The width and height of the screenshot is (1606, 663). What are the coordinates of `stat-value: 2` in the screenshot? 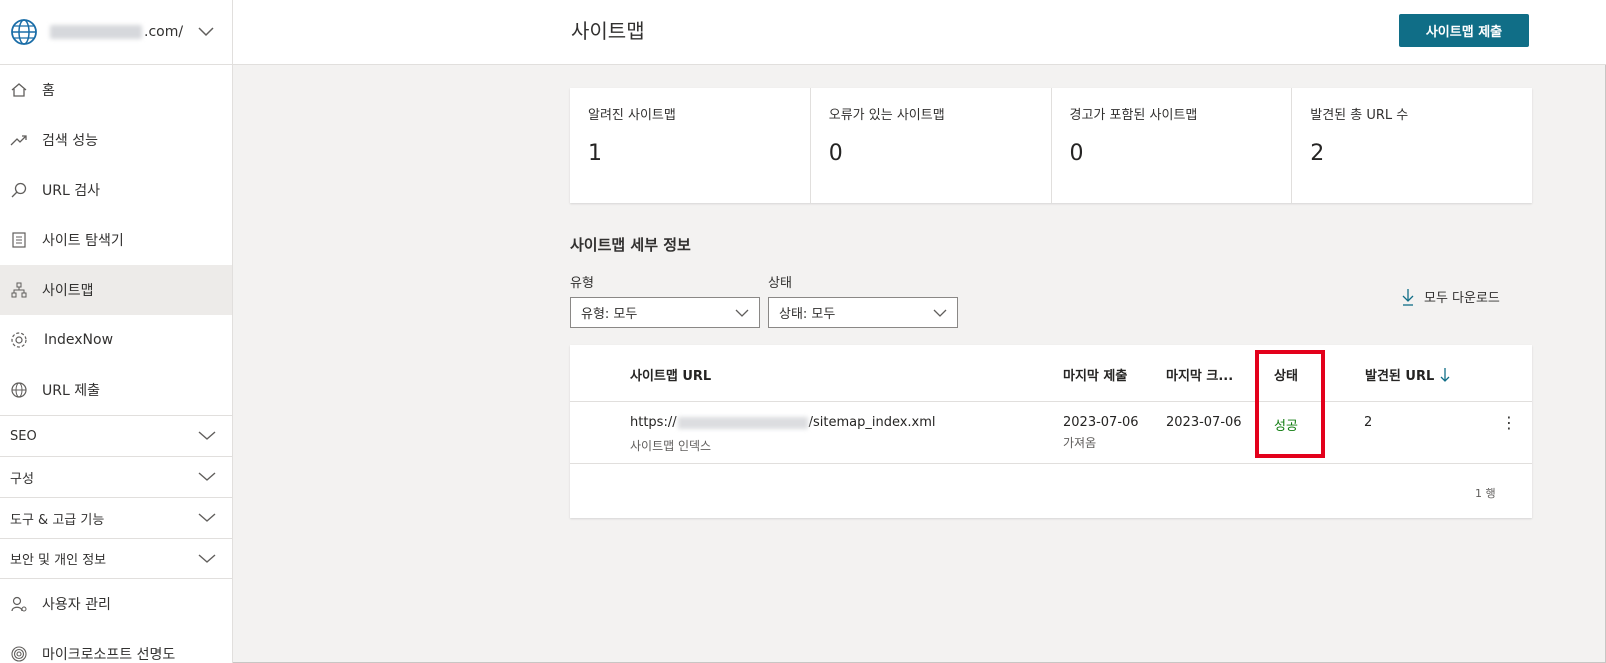 It's located at (1317, 153).